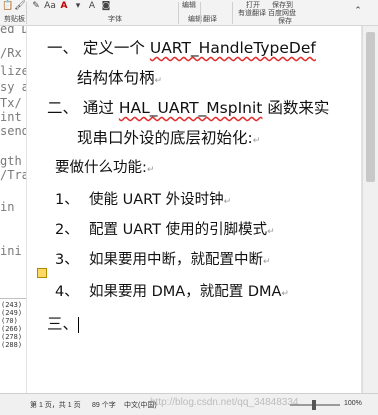  I want to click on format-painter-icon: 🖌, so click(20, 6).